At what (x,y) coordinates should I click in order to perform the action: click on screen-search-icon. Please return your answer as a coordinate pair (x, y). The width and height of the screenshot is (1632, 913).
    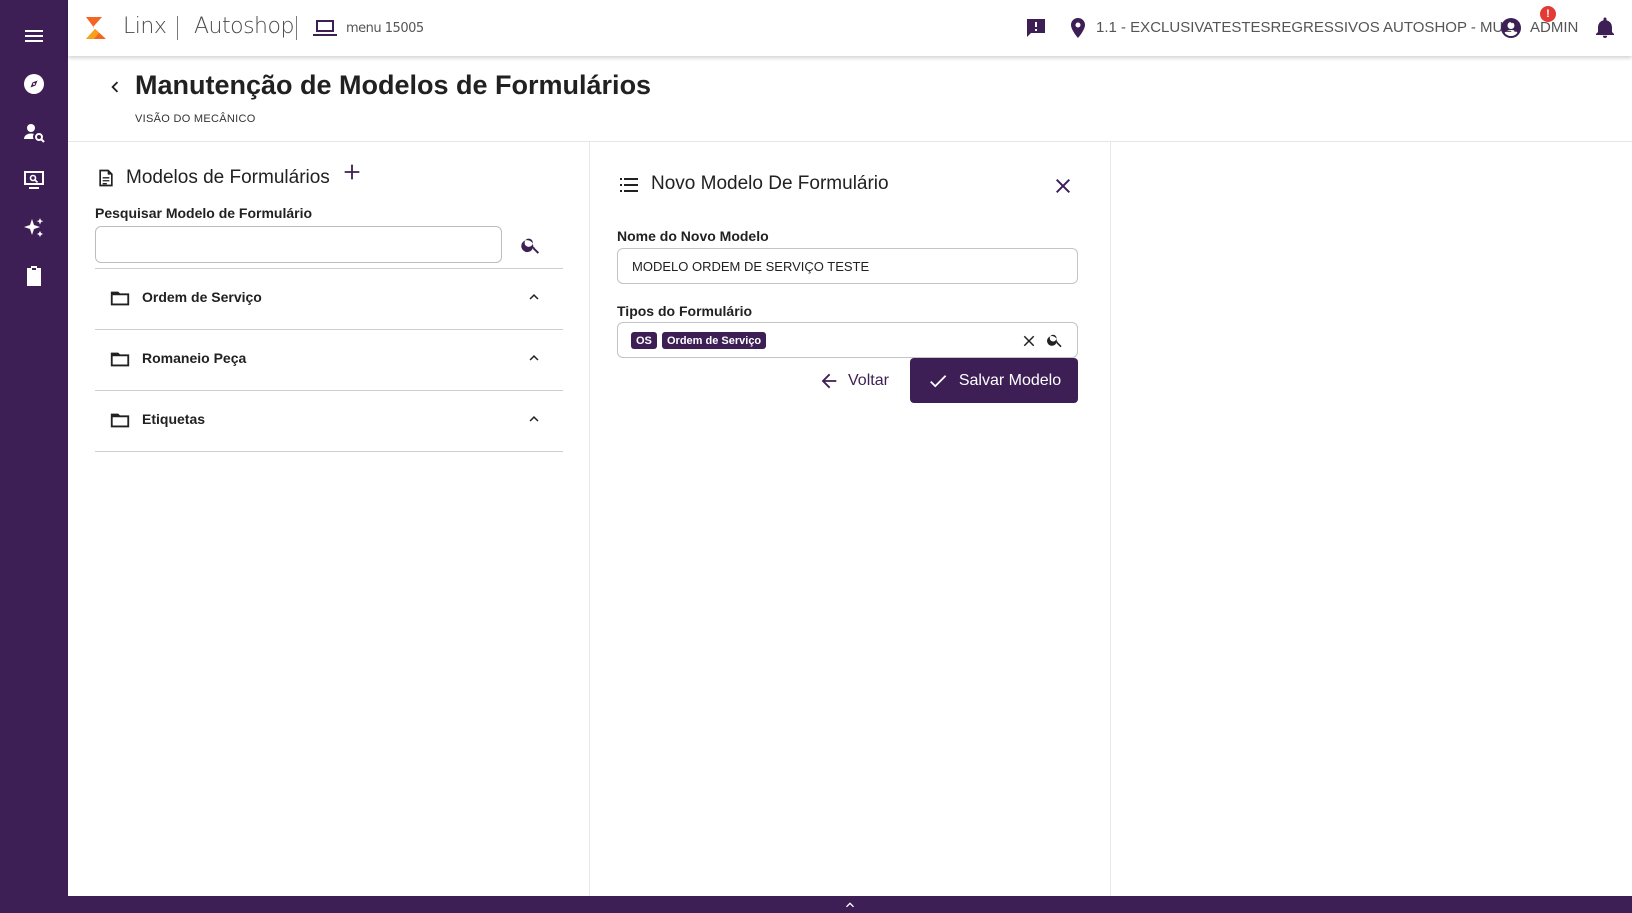
    Looking at the image, I should click on (34, 180).